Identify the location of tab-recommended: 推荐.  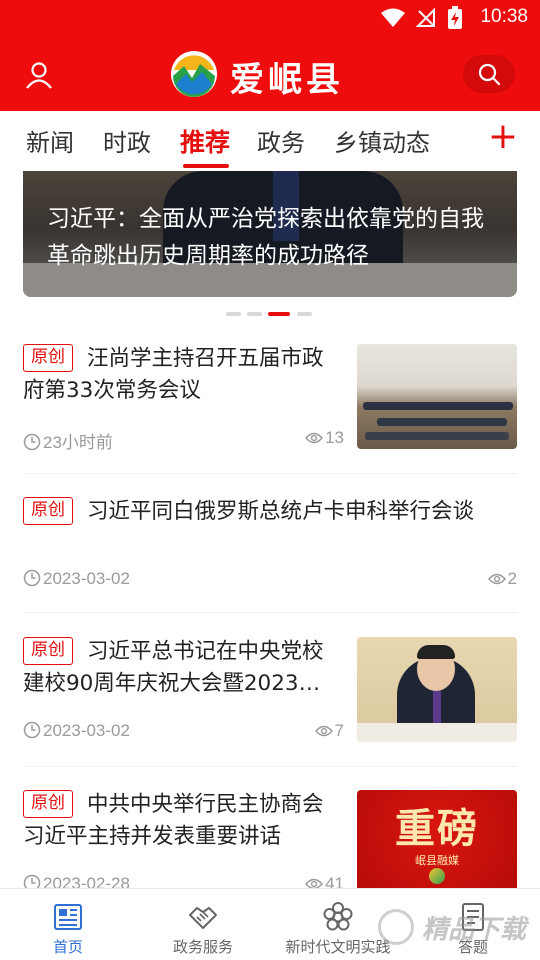
(205, 141).